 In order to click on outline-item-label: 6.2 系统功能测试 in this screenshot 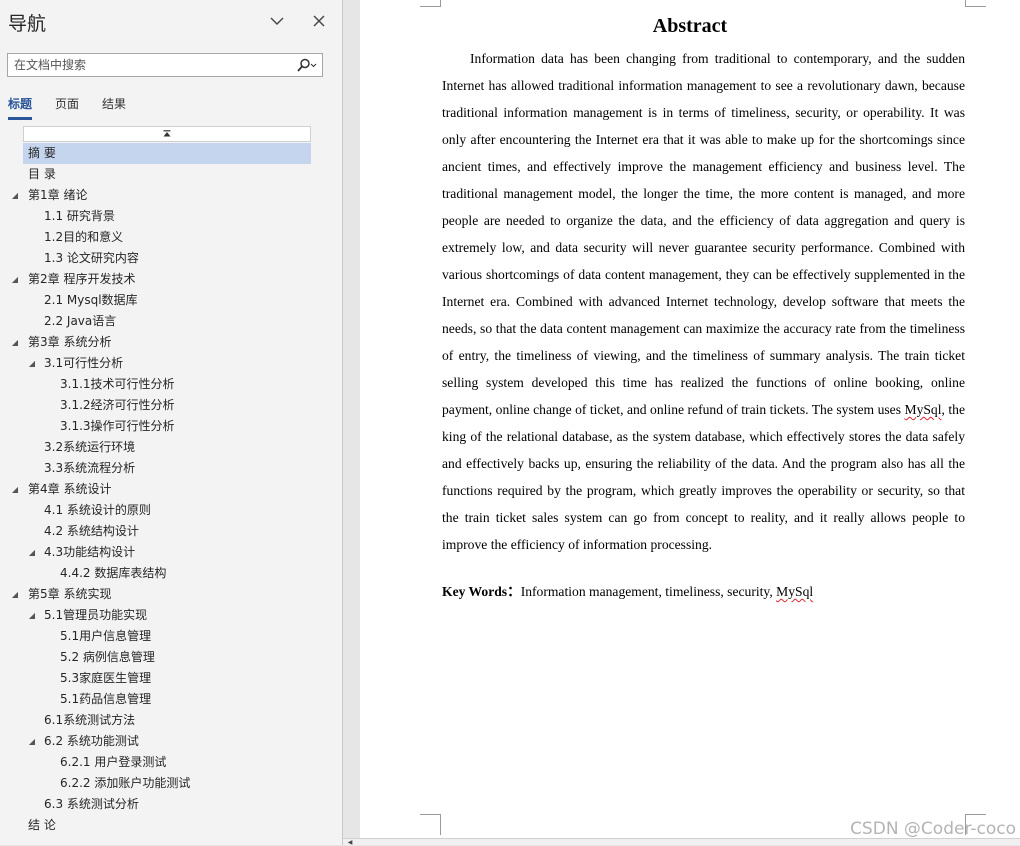, I will do `click(91, 741)`.